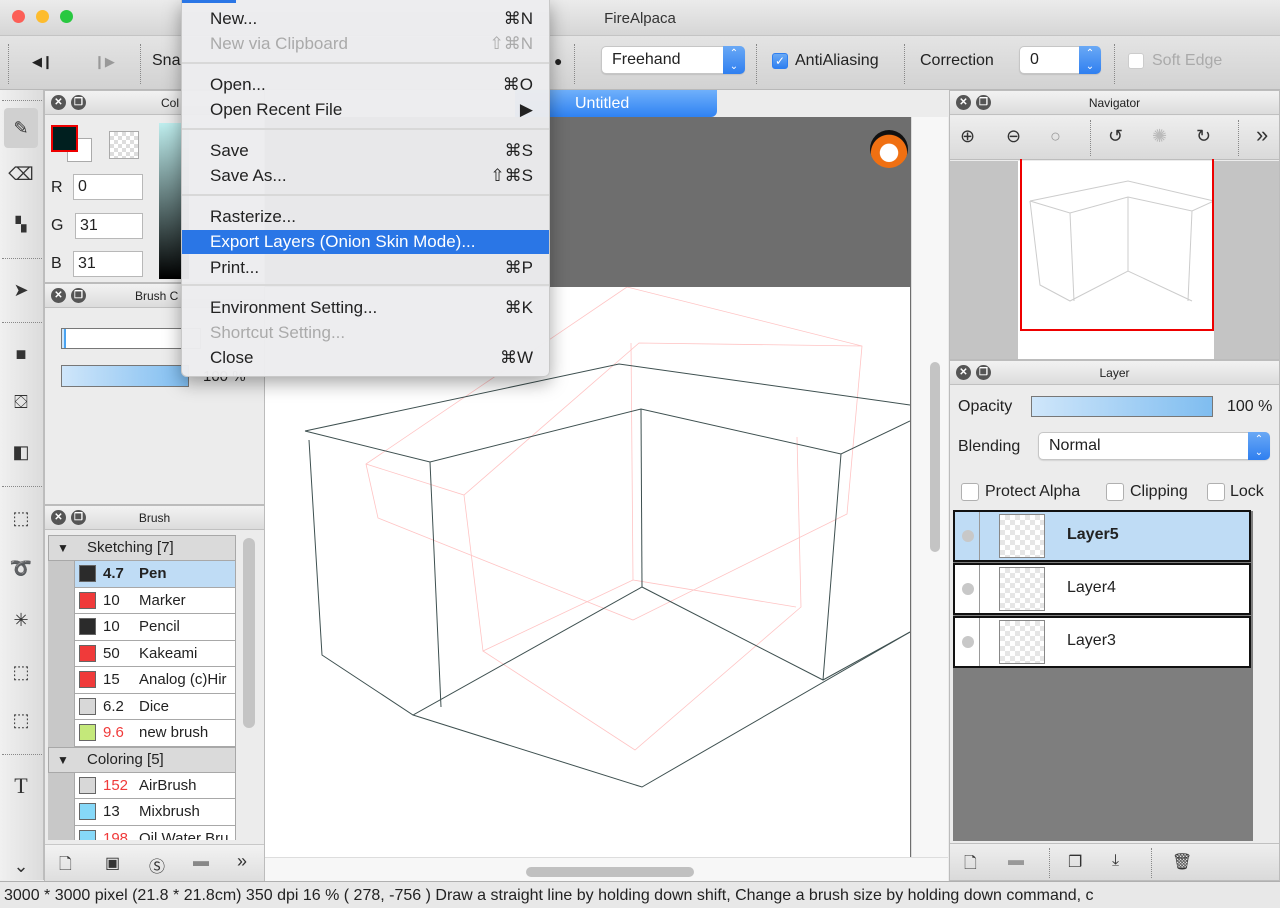 Image resolution: width=1280 pixels, height=908 pixels. I want to click on brush-item: 4.7 Pen, so click(155, 574).